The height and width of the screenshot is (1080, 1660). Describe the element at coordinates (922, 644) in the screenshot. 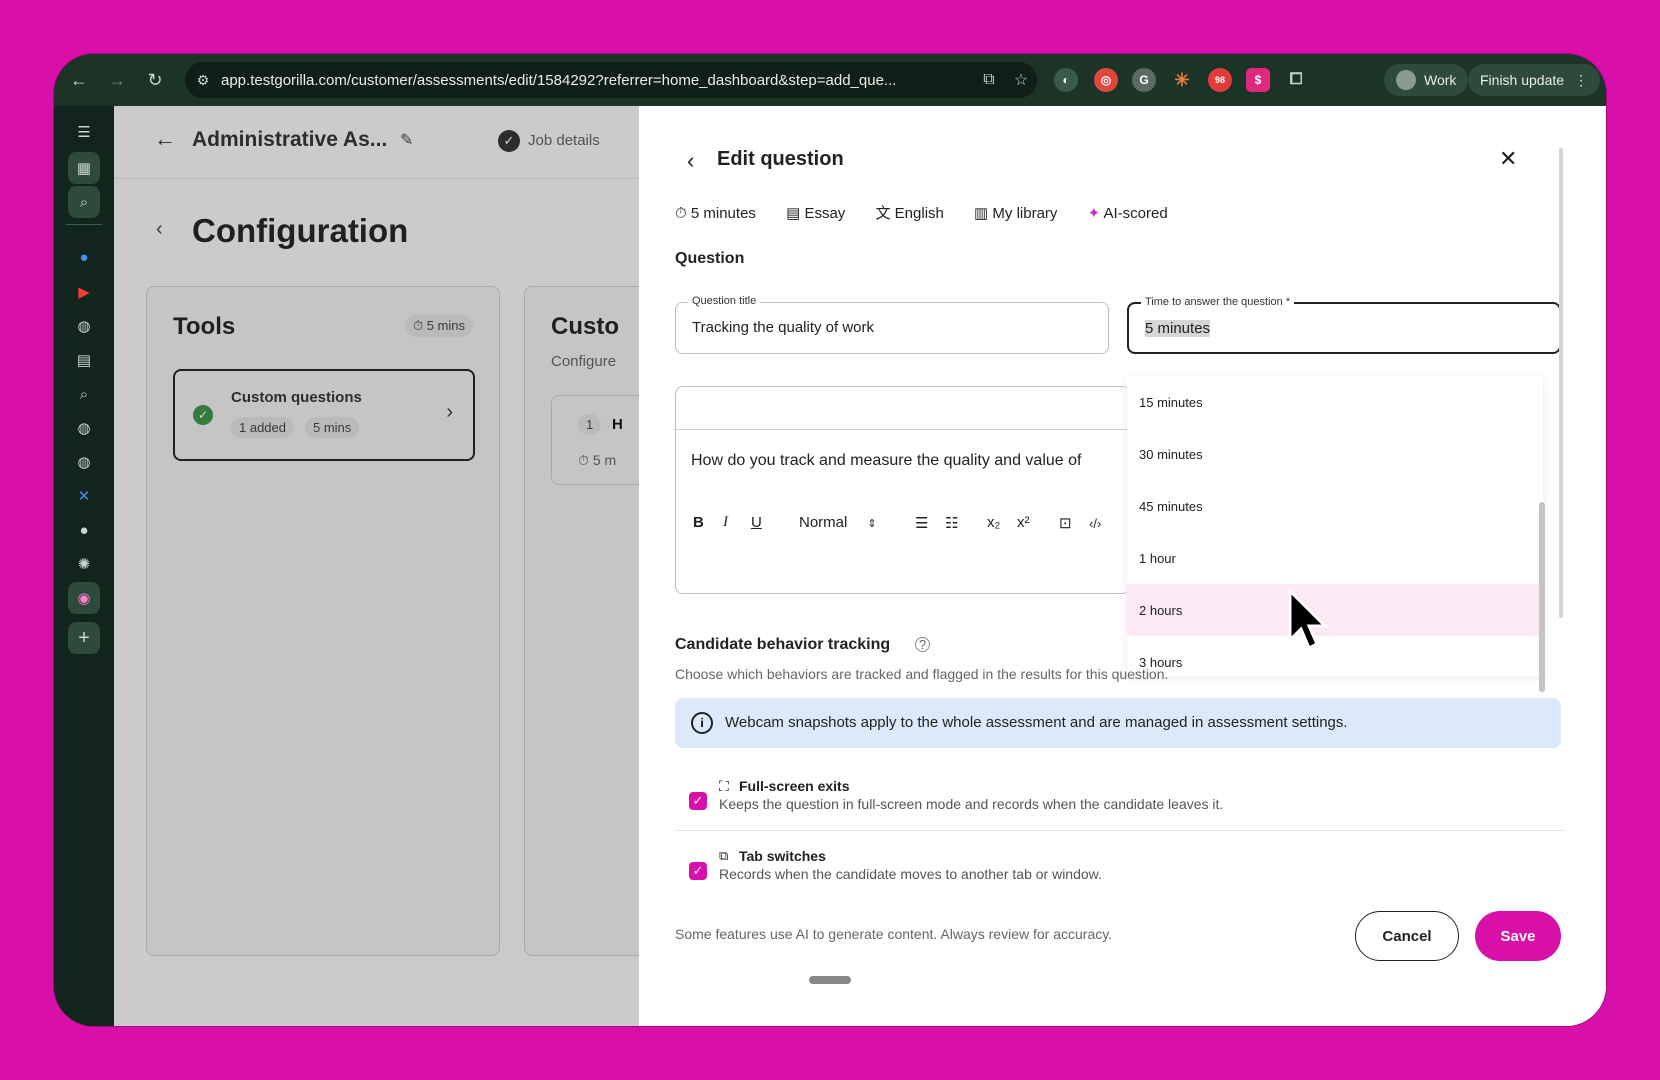

I see `help-icon: ?` at that location.